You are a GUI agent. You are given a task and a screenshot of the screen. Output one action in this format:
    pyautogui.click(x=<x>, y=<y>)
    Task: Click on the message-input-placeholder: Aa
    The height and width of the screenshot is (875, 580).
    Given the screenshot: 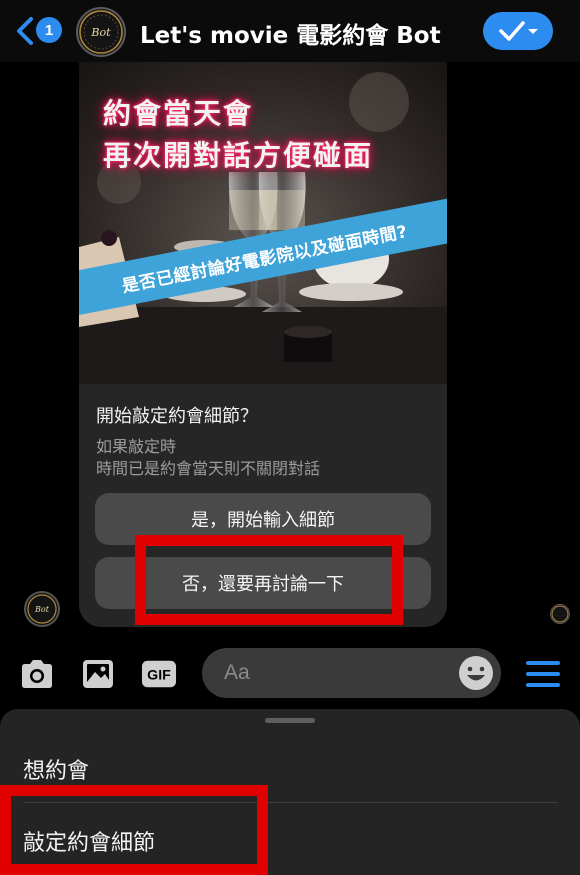 What is the action you would take?
    pyautogui.click(x=237, y=672)
    